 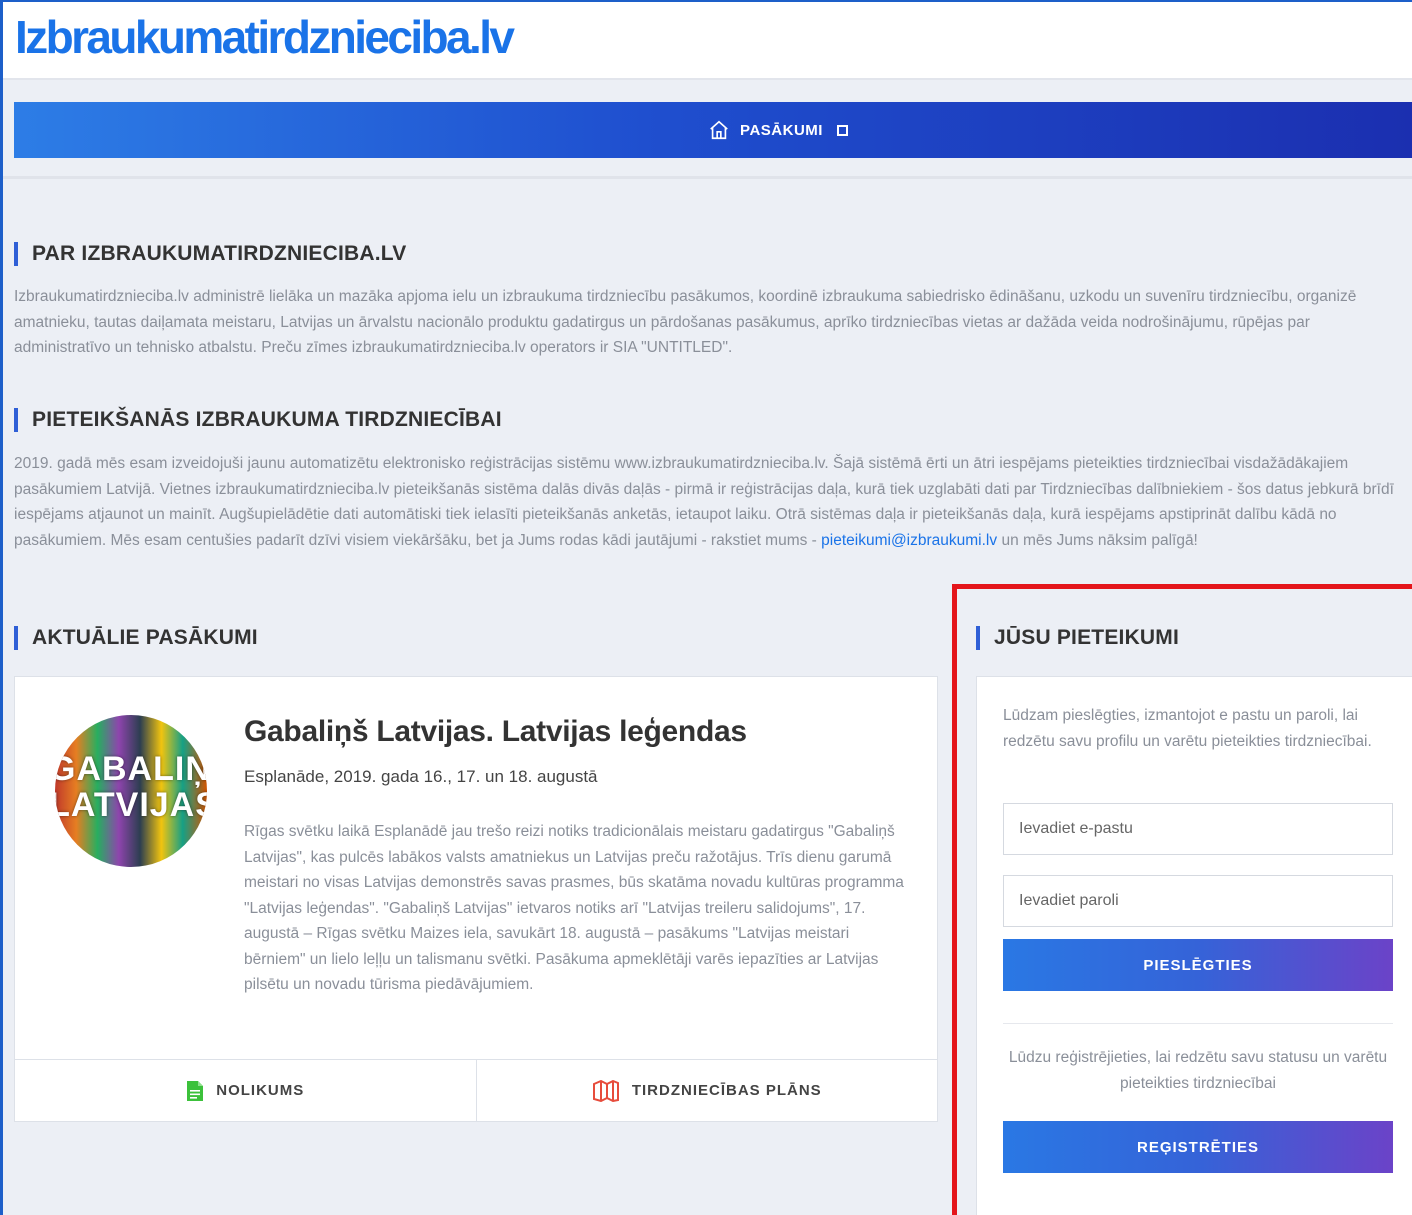 I want to click on rules-button: NOLIKUMS, so click(x=245, y=1090).